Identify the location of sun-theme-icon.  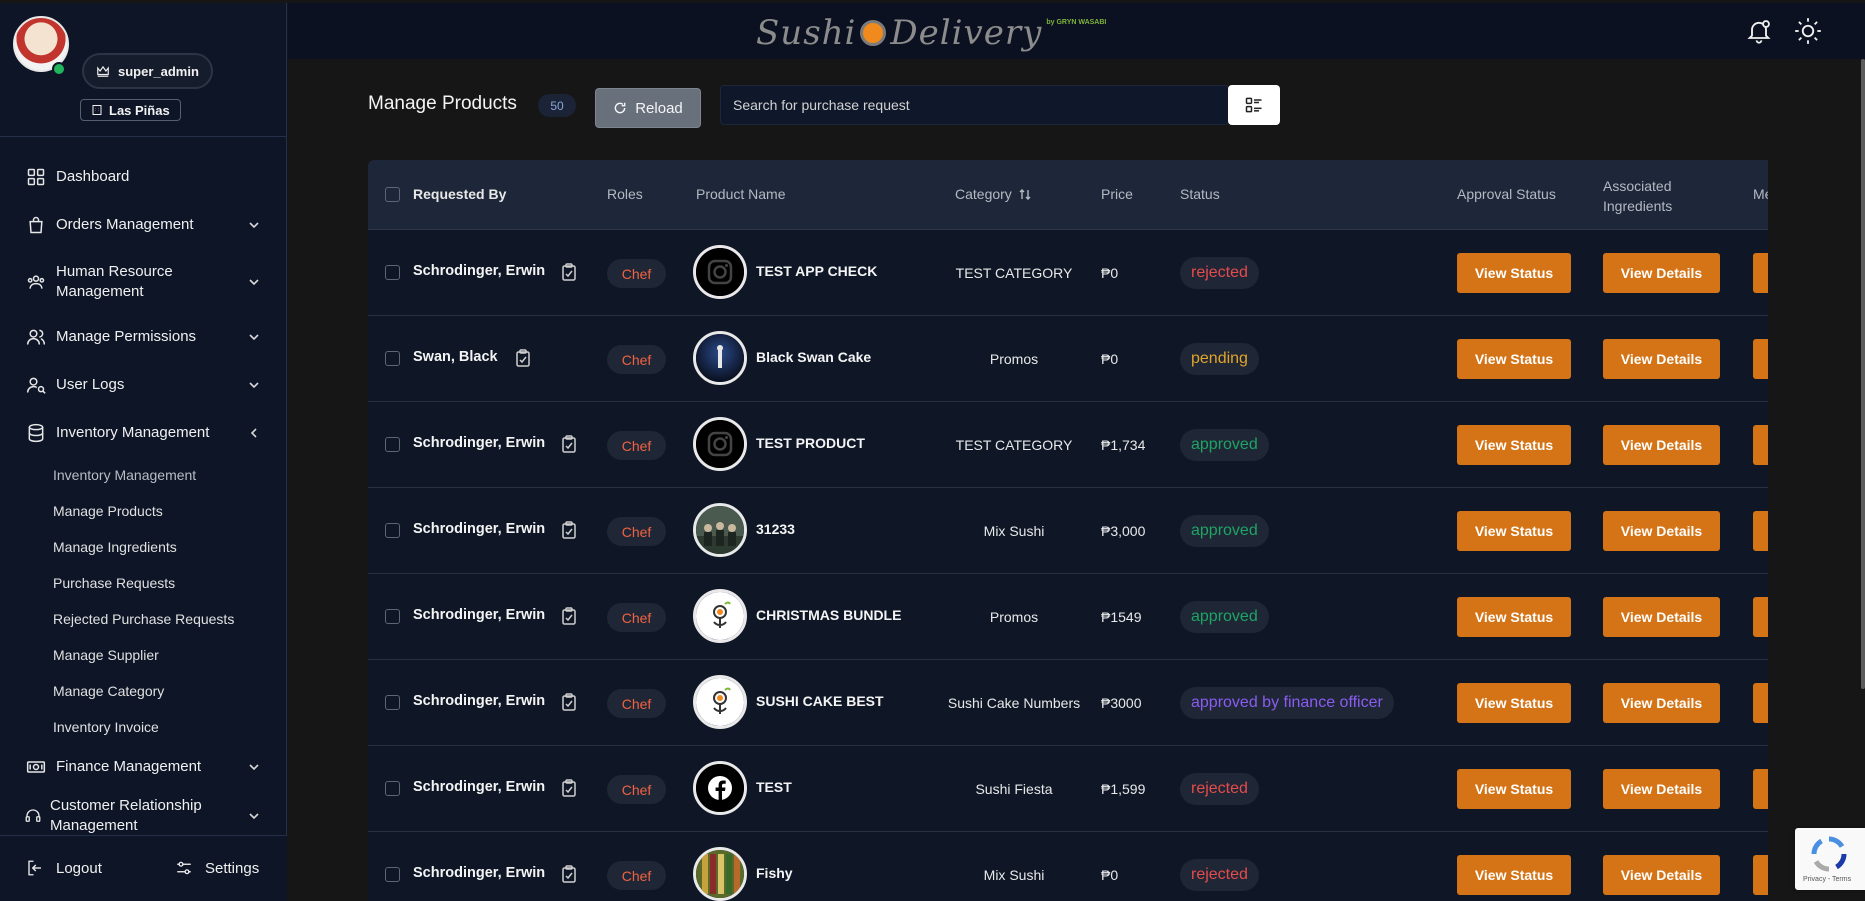
(1808, 31).